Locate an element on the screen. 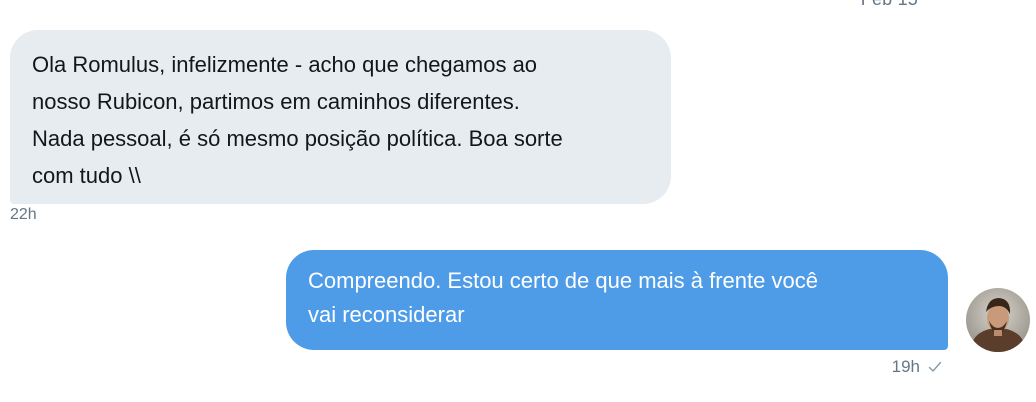 The image size is (1036, 402). sent-message-meta: 19h is located at coordinates (917, 367).